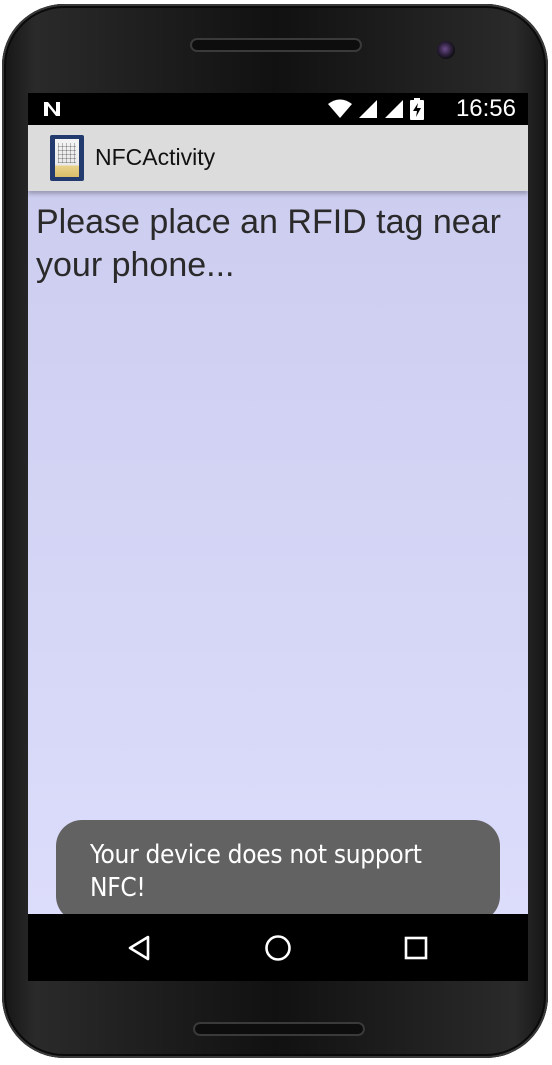  I want to click on earpiece-speaker, so click(276, 45).